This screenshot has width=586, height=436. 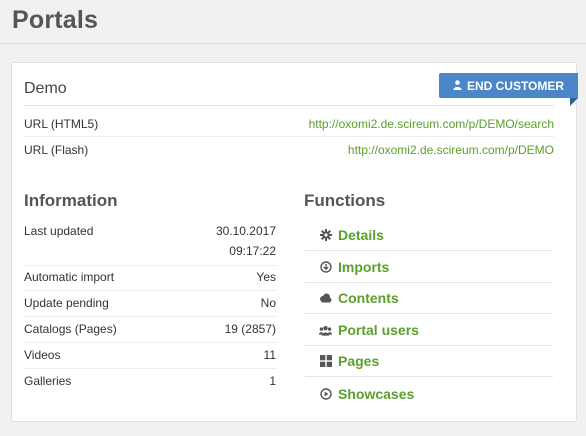 What do you see at coordinates (56, 150) in the screenshot?
I see `url-label: URL (Flash)` at bounding box center [56, 150].